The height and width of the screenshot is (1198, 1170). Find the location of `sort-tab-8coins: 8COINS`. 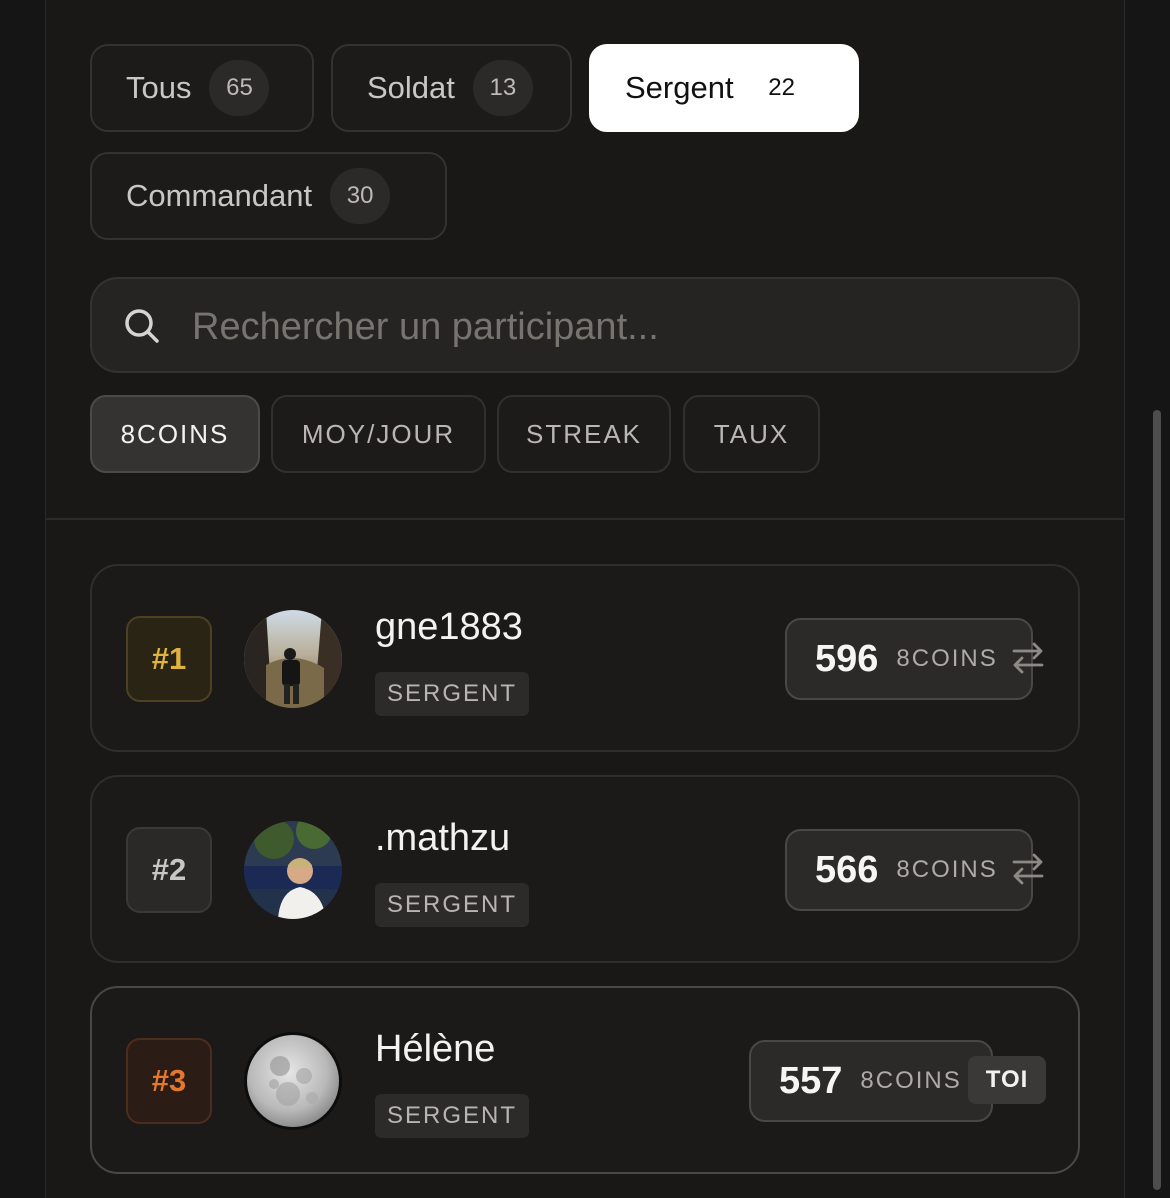

sort-tab-8coins: 8COINS is located at coordinates (175, 434).